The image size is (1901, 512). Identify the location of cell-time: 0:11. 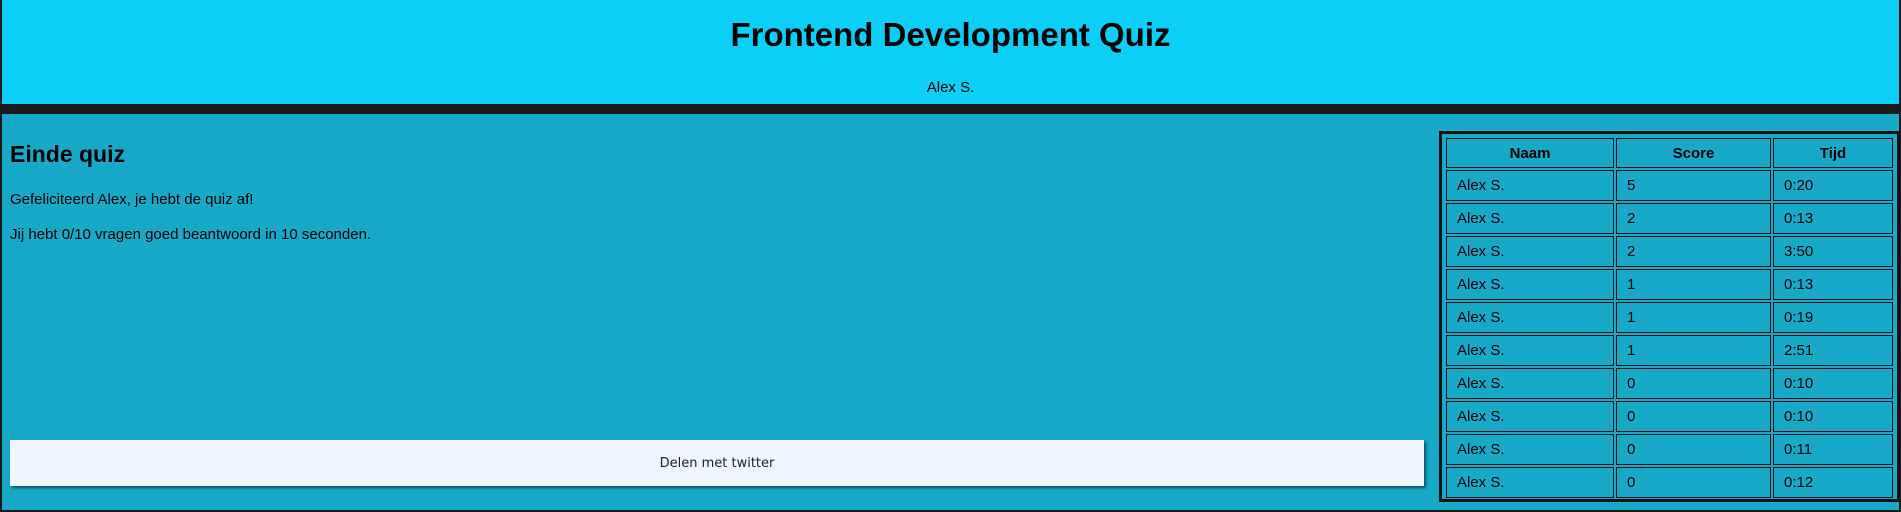
(1833, 449).